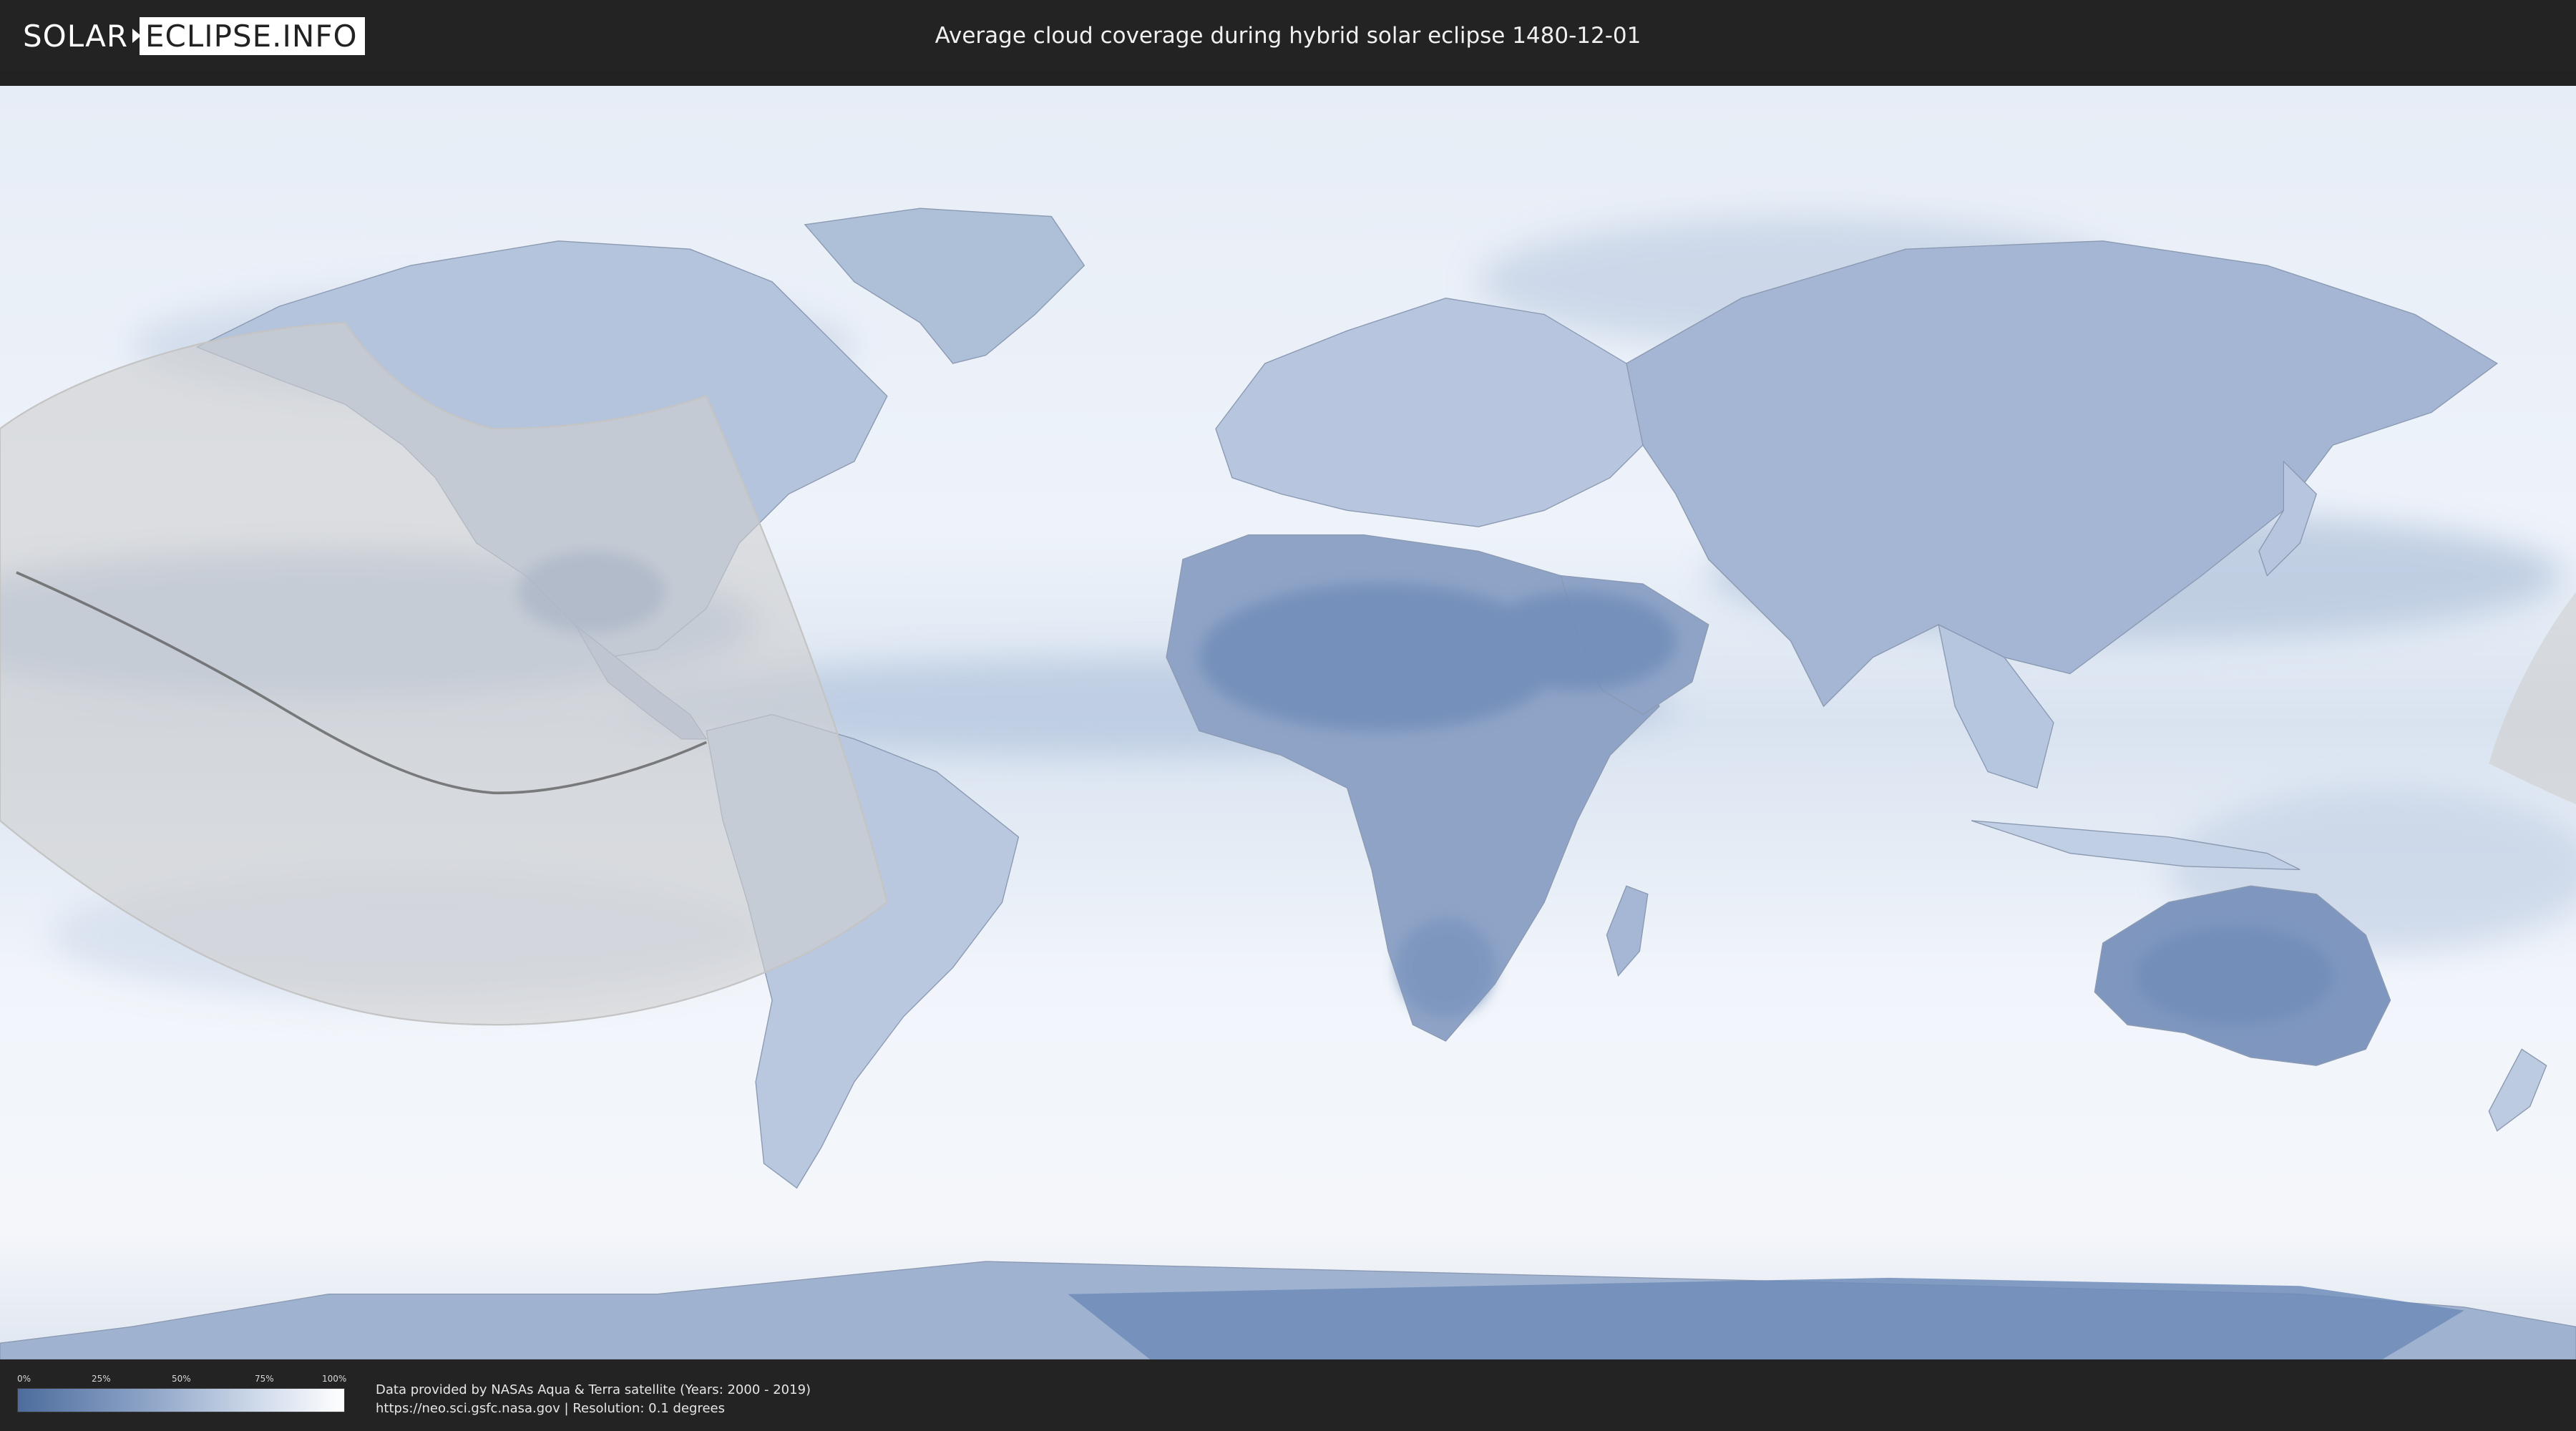 This screenshot has height=1431, width=2576. What do you see at coordinates (334, 1379) in the screenshot?
I see `legend-tick-100: 100%` at bounding box center [334, 1379].